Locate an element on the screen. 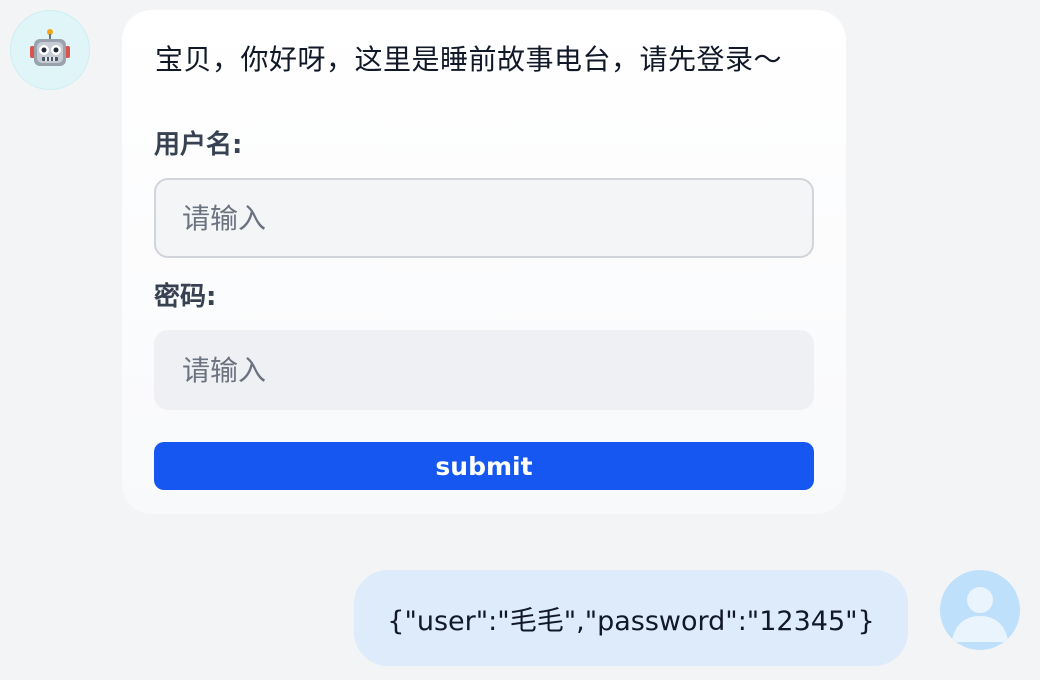 The height and width of the screenshot is (680, 1040). username-label: 用户名: is located at coordinates (198, 145).